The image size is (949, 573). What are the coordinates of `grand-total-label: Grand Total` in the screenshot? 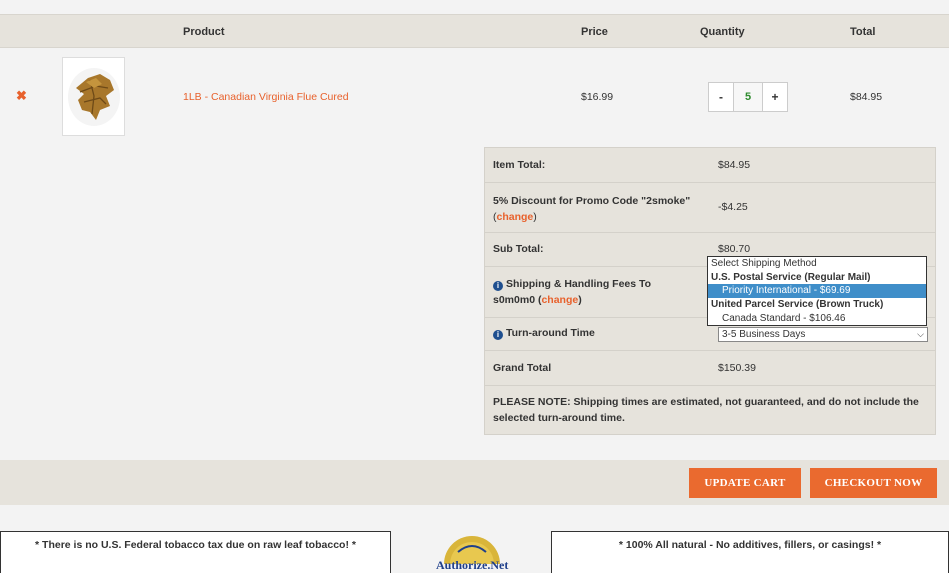 It's located at (522, 368).